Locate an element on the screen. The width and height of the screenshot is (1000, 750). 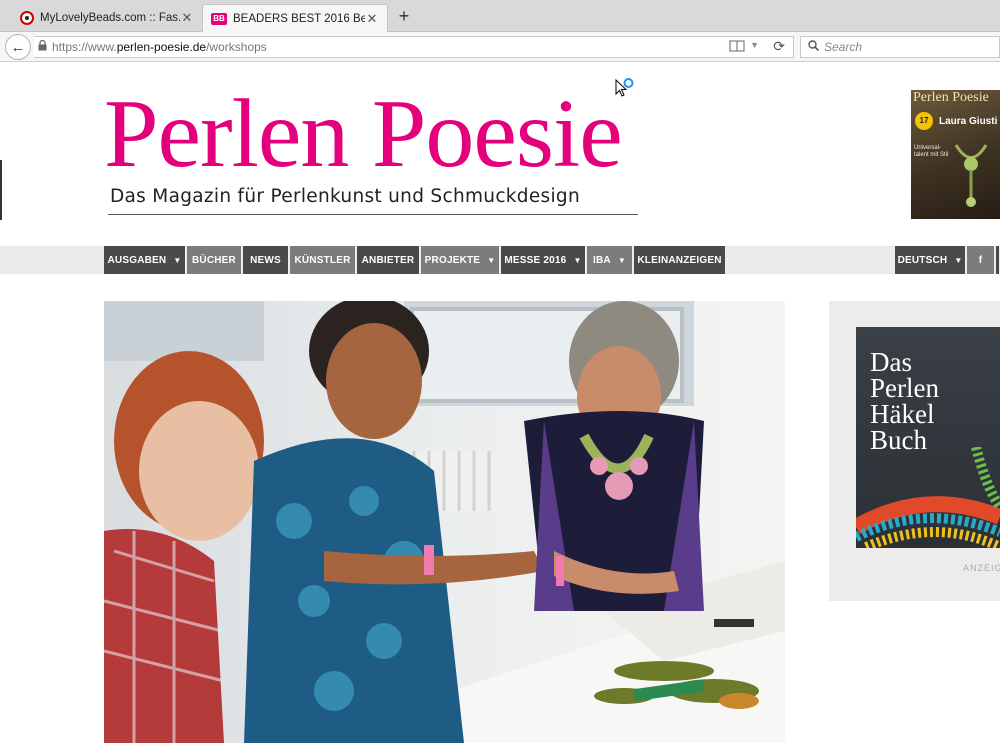
url-domain: perlen-poesie.de is located at coordinates (161, 47).